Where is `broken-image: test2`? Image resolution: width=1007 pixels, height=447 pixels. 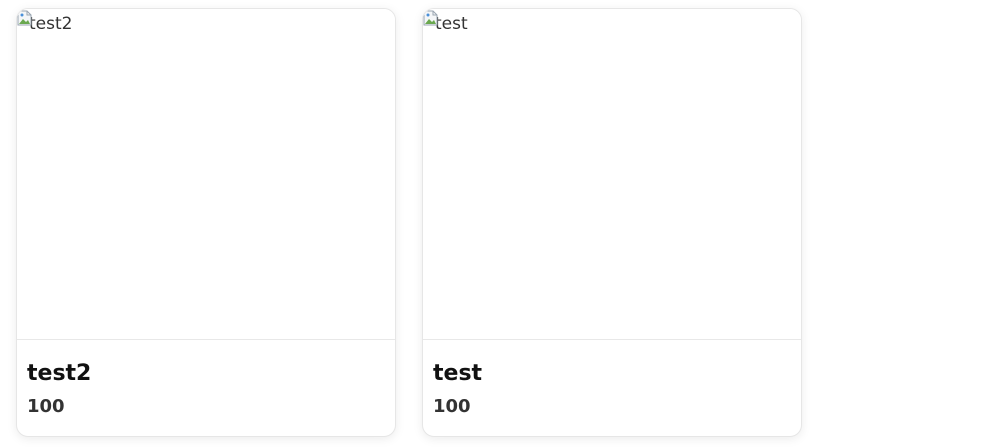 broken-image: test2 is located at coordinates (44, 22).